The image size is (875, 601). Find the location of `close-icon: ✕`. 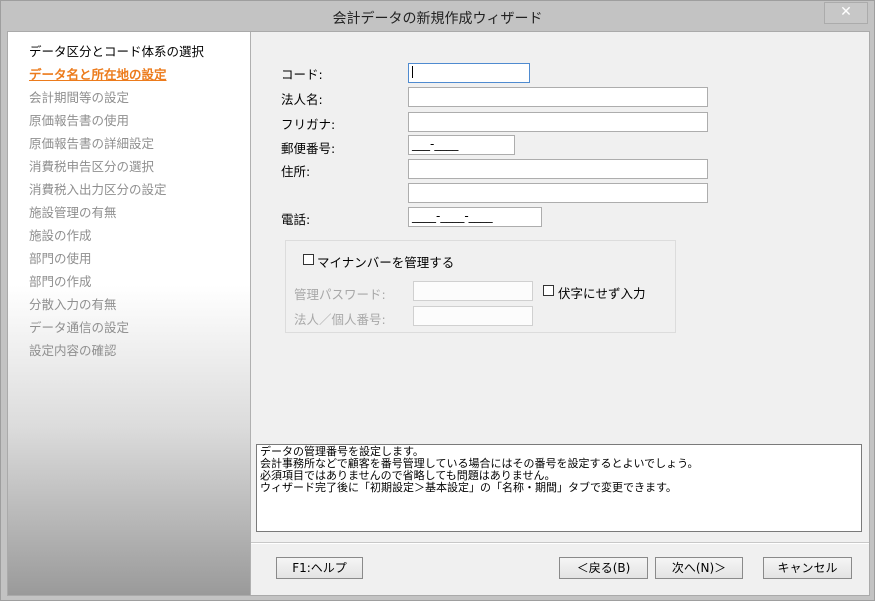

close-icon: ✕ is located at coordinates (846, 12).